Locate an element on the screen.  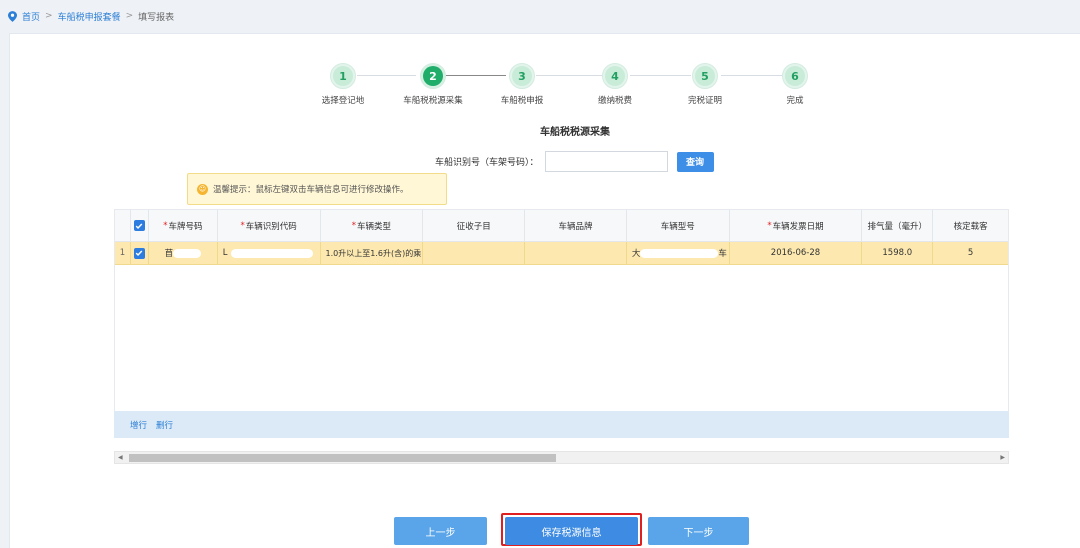
col-header-vehicle-type: * 车辆类型 is located at coordinates (372, 225).